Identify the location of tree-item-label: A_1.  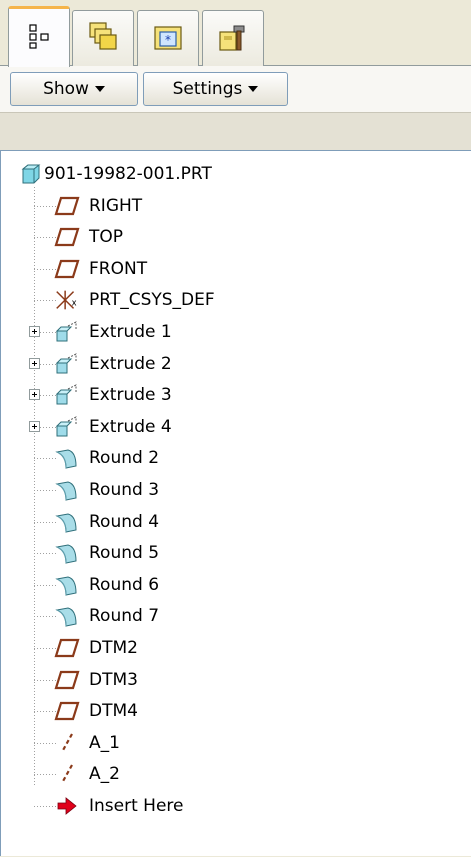
(104, 742).